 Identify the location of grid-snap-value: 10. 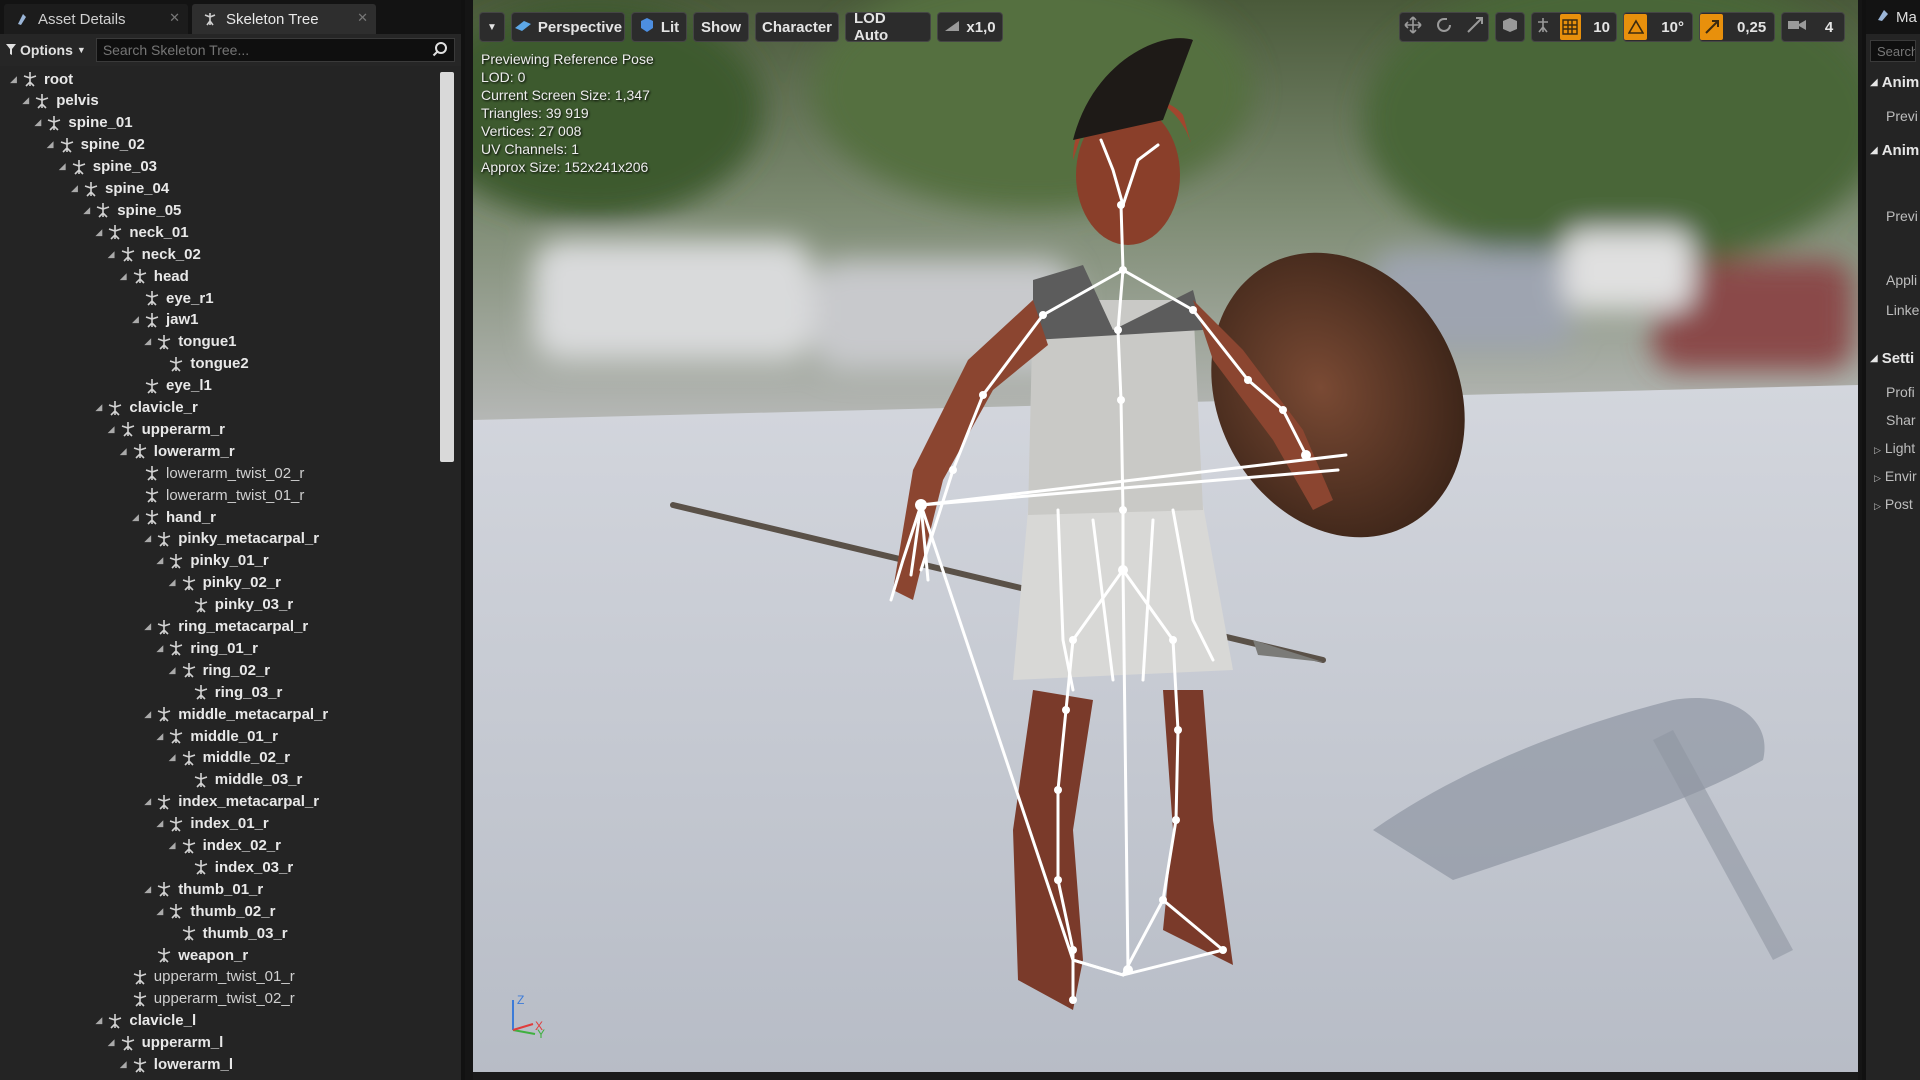
(1601, 27).